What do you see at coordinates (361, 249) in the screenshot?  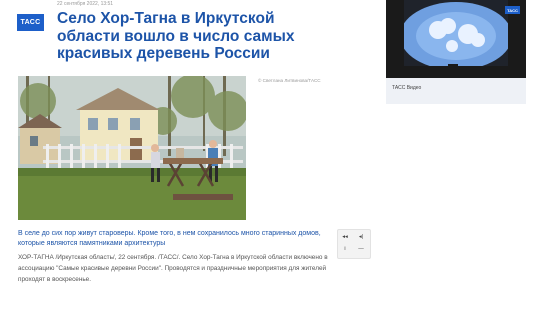 I see `minus-icon: —` at bounding box center [361, 249].